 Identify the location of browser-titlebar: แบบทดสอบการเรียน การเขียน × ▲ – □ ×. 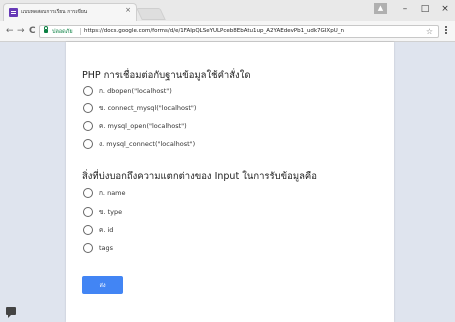
(227, 10).